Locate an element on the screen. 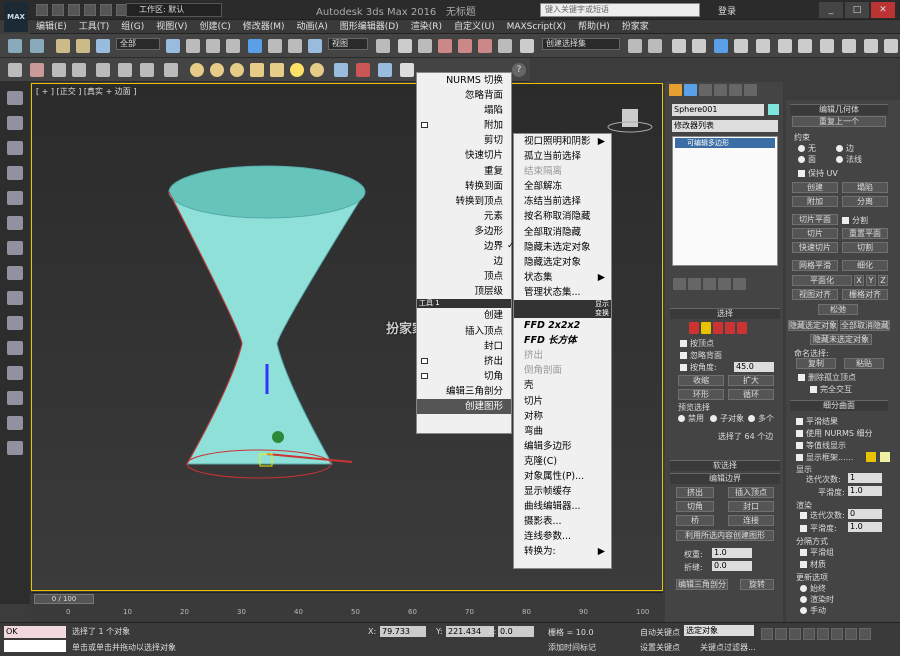  modifier-icon is located at coordinates (363, 70).